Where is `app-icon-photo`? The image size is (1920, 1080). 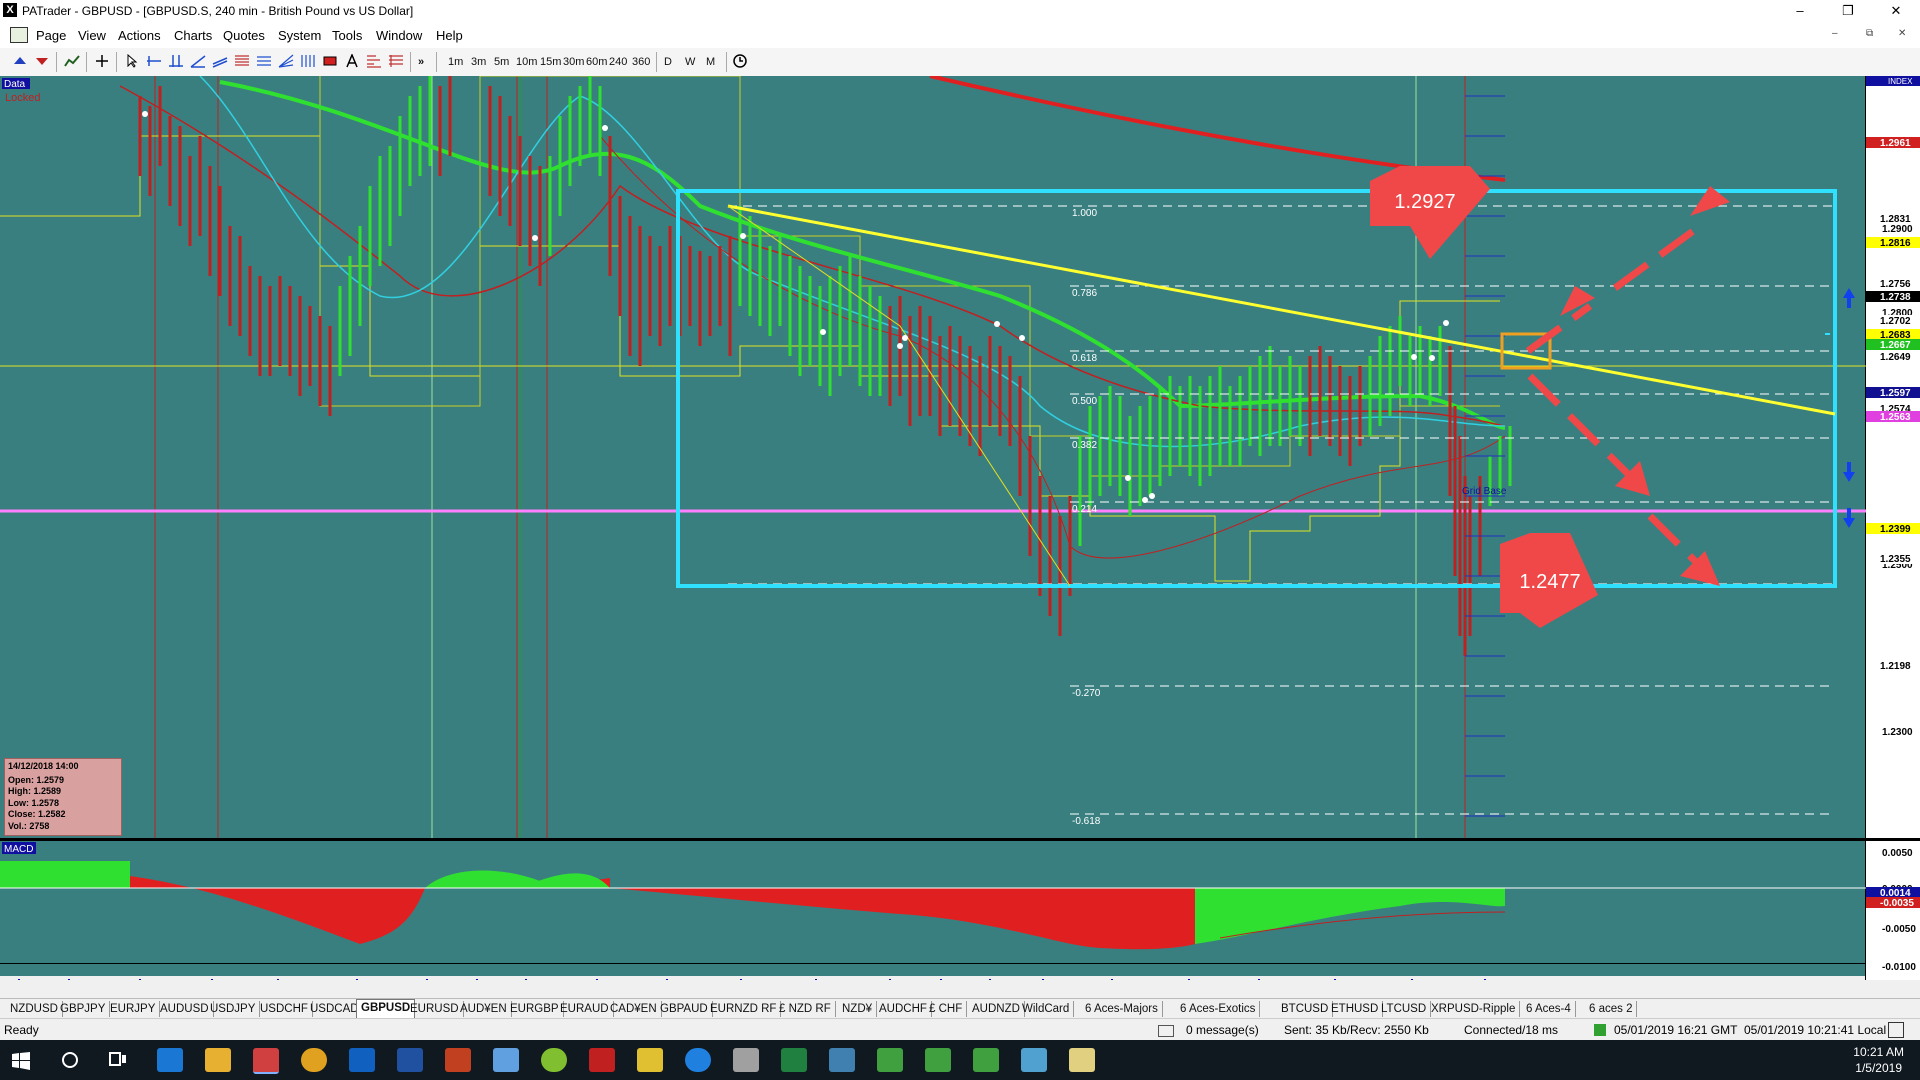 app-icon-photo is located at coordinates (842, 1060).